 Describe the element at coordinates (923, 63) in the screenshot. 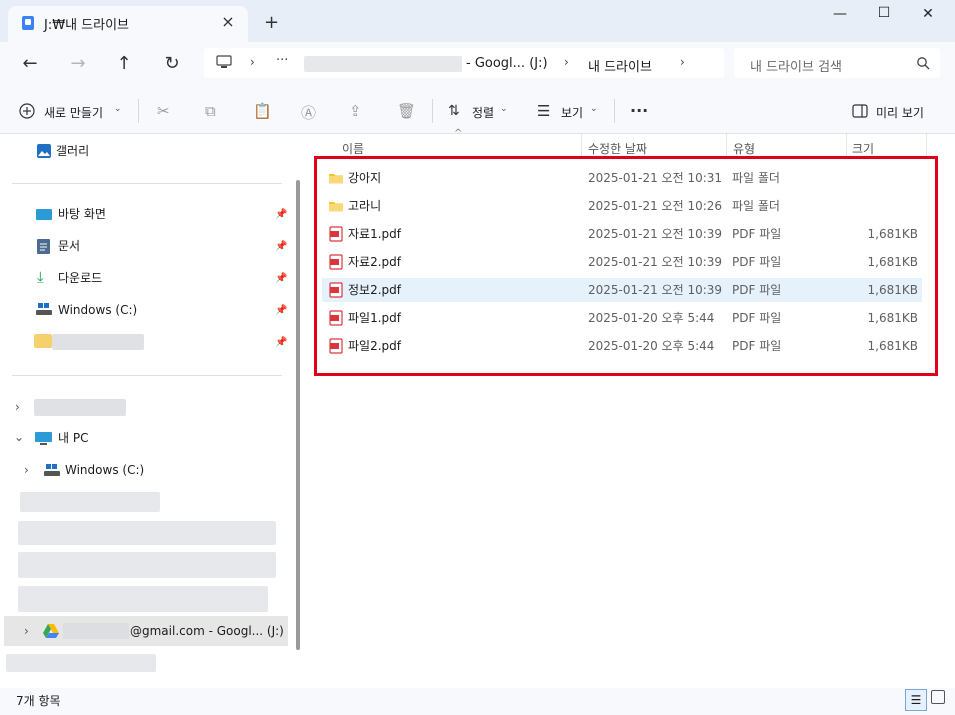

I see `search-icon` at that location.